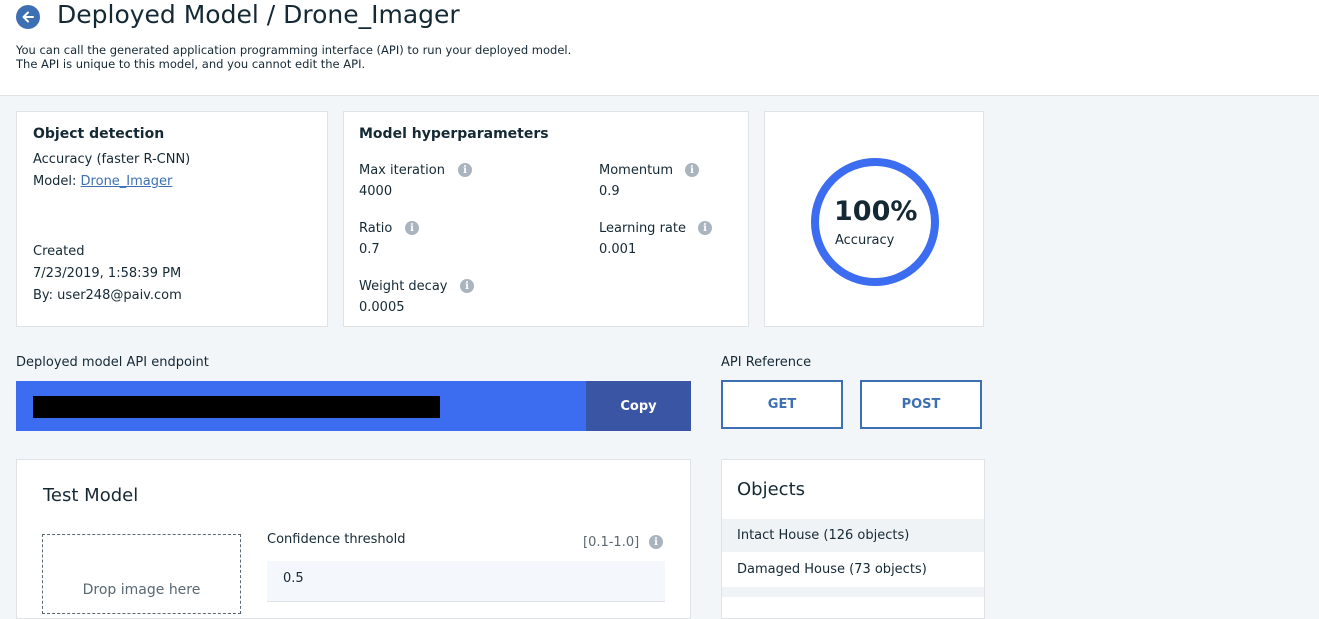 The image size is (1319, 619). I want to click on copy-button: Copy, so click(638, 406).